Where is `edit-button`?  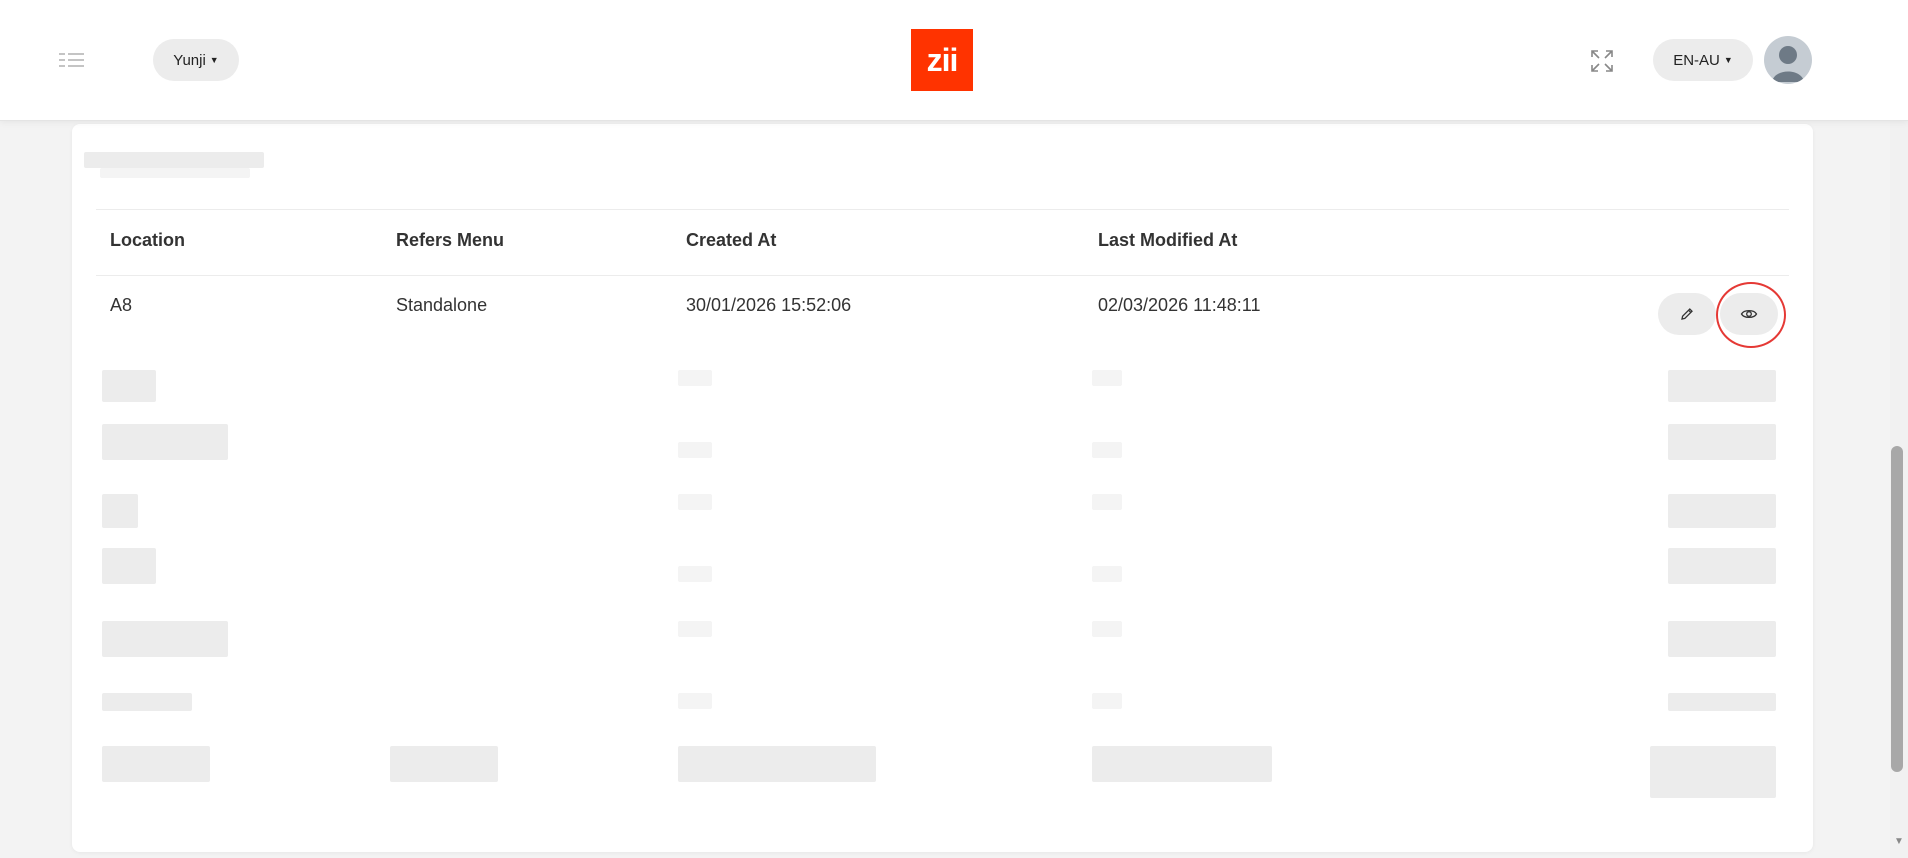 edit-button is located at coordinates (1687, 314).